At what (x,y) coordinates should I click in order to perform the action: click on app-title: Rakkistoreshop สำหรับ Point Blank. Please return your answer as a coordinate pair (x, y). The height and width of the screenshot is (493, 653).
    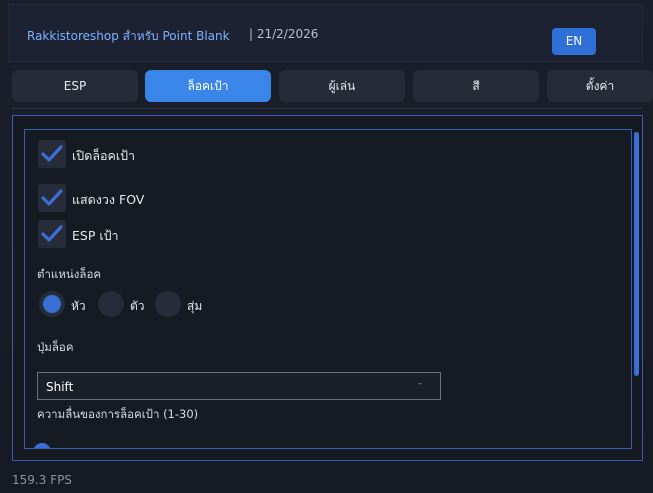
    Looking at the image, I should click on (128, 36).